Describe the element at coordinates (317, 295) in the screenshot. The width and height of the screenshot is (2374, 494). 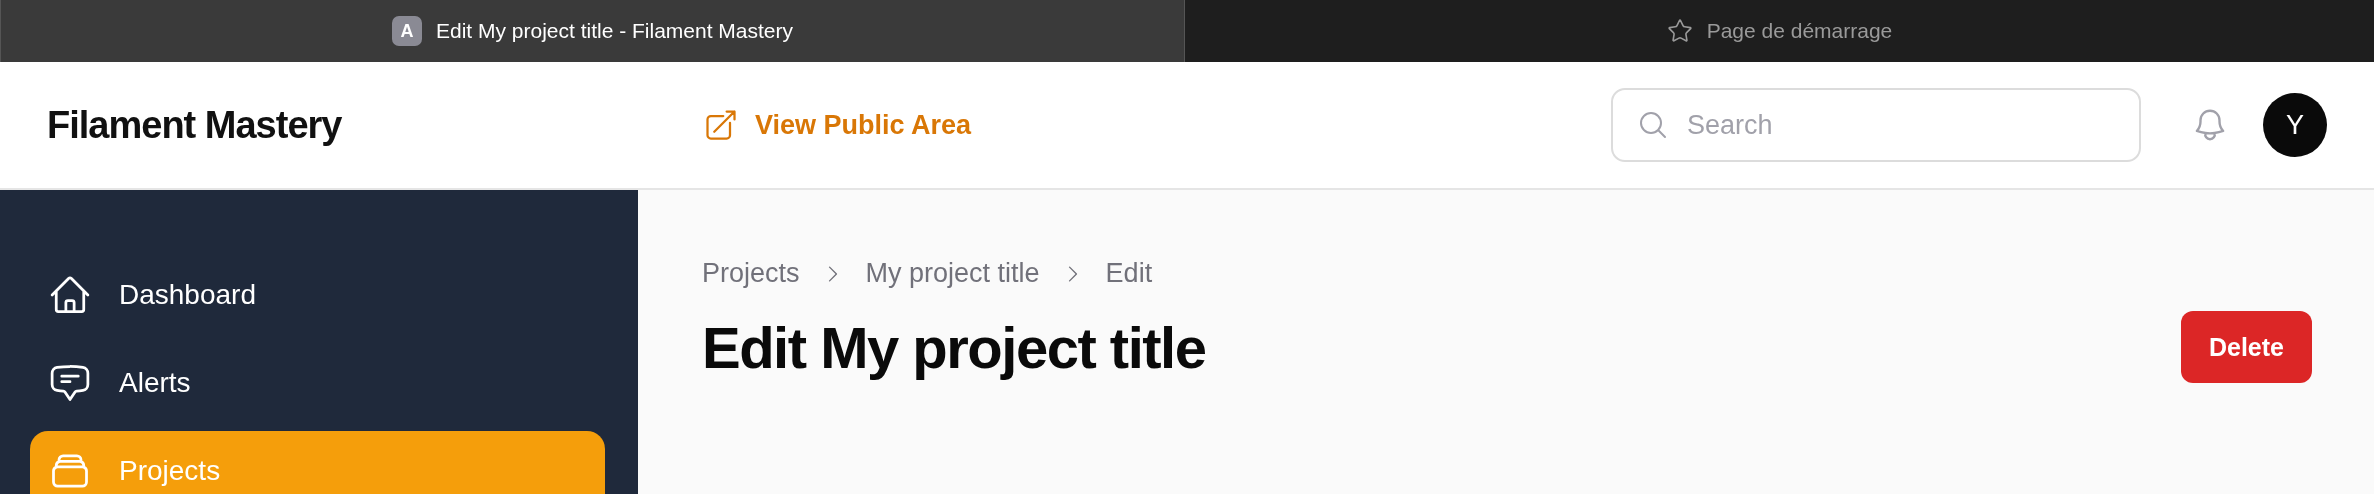
I see `sidebar-item: Dashboard` at that location.